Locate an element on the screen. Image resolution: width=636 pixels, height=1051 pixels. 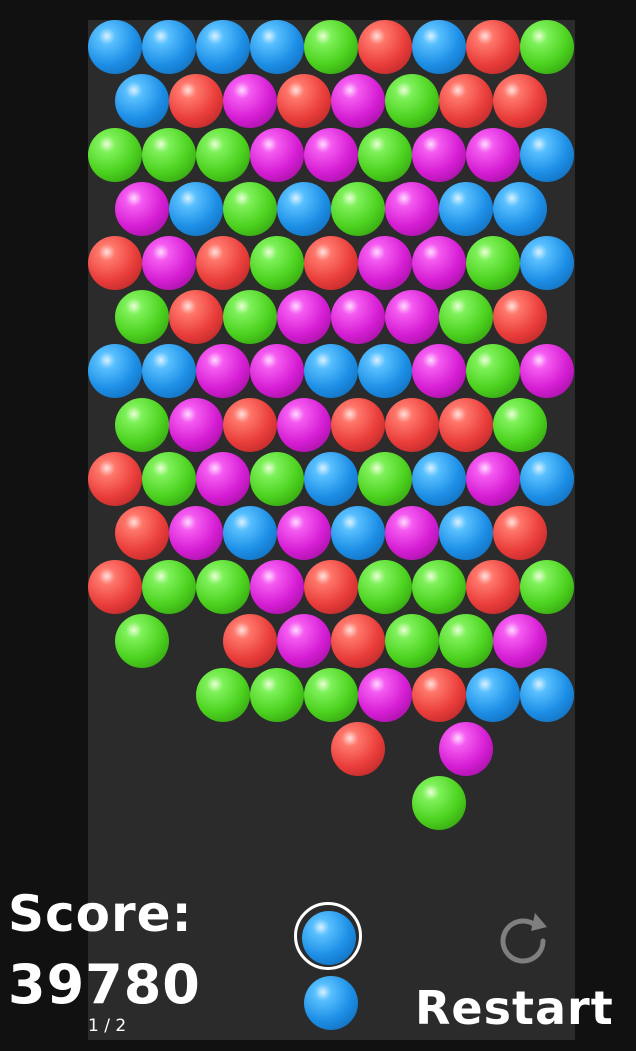
restart-button: Restart is located at coordinates (514, 1008).